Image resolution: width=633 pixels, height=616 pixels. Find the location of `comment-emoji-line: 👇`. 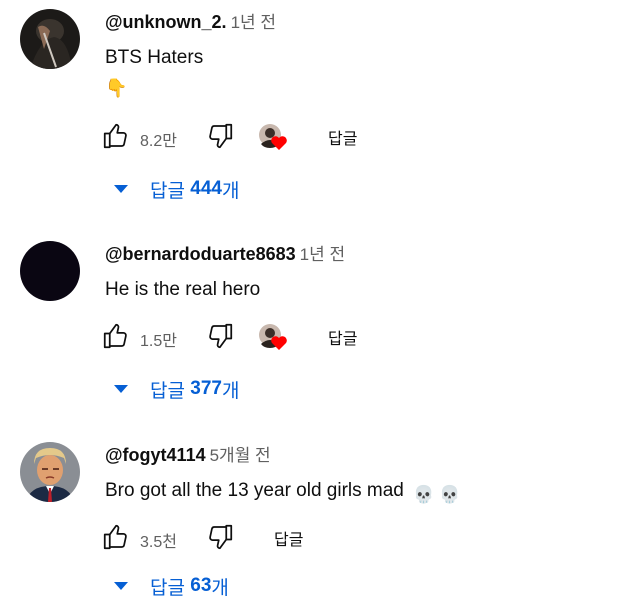

comment-emoji-line: 👇 is located at coordinates (154, 88).